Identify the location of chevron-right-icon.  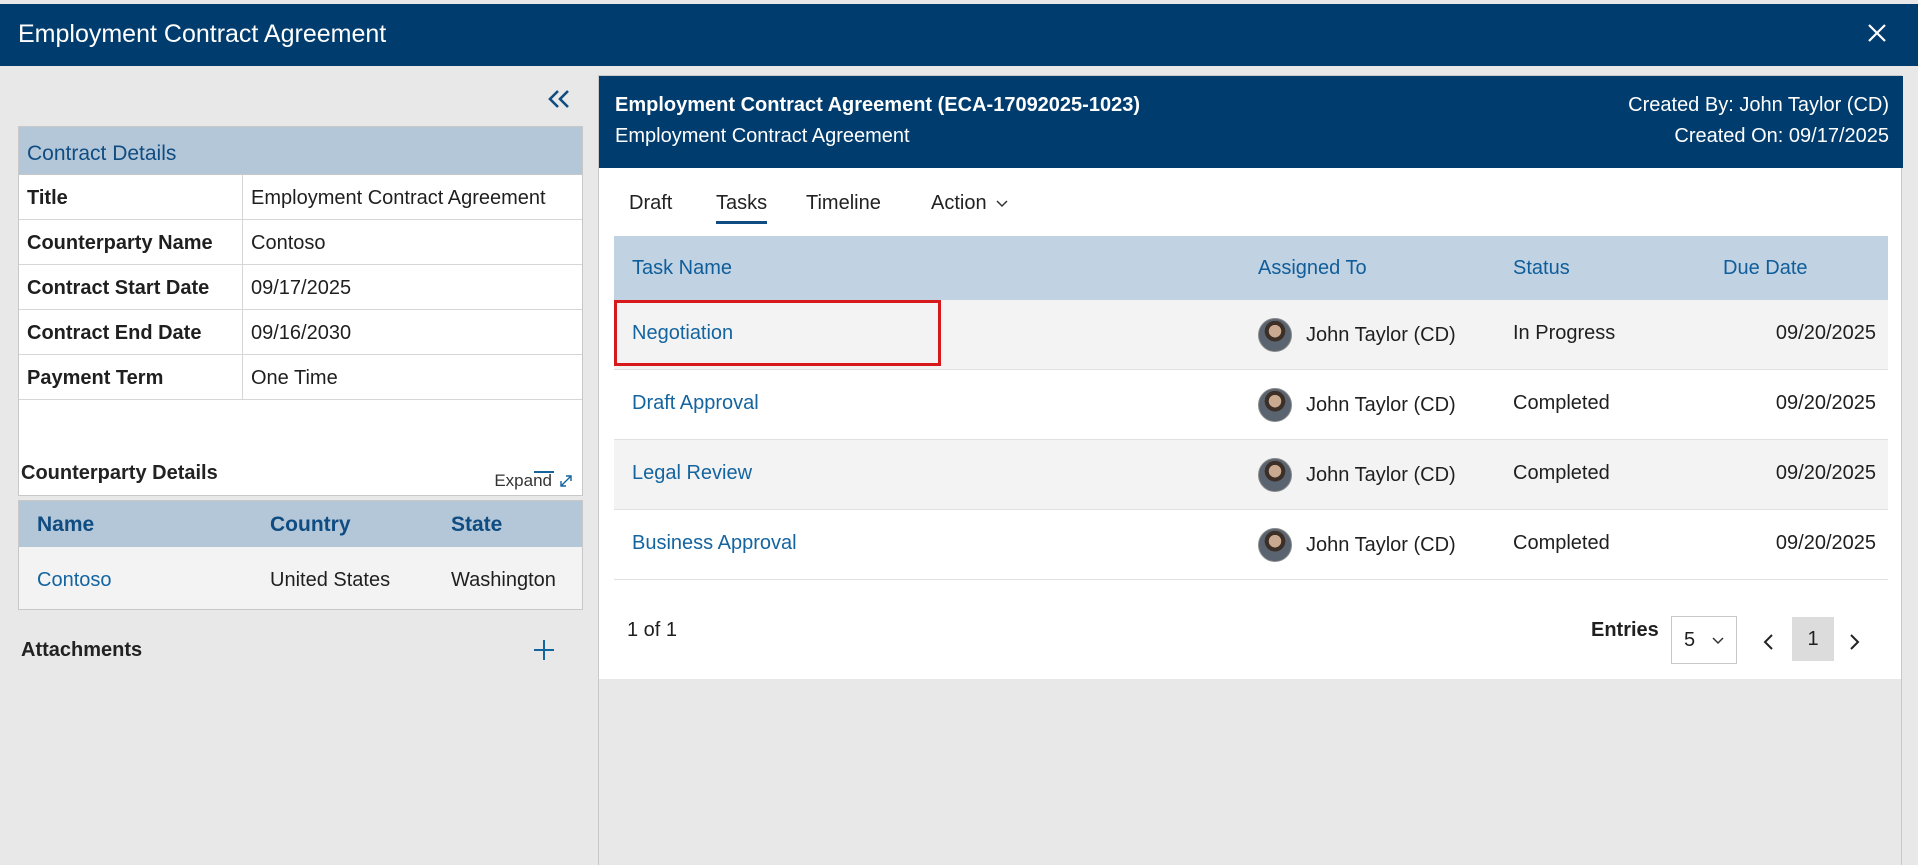
(1855, 642).